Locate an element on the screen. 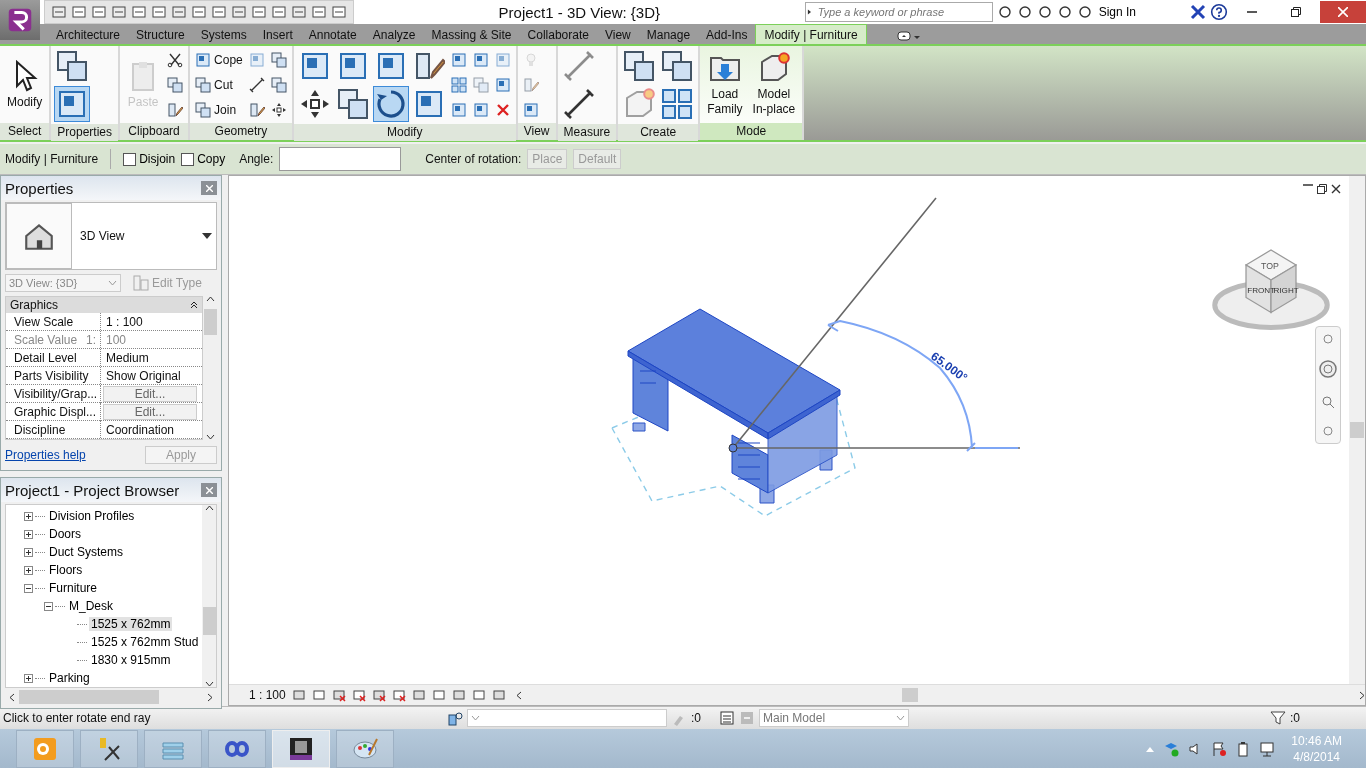 Image resolution: width=1366 pixels, height=768 pixels. angle-field is located at coordinates (340, 159).